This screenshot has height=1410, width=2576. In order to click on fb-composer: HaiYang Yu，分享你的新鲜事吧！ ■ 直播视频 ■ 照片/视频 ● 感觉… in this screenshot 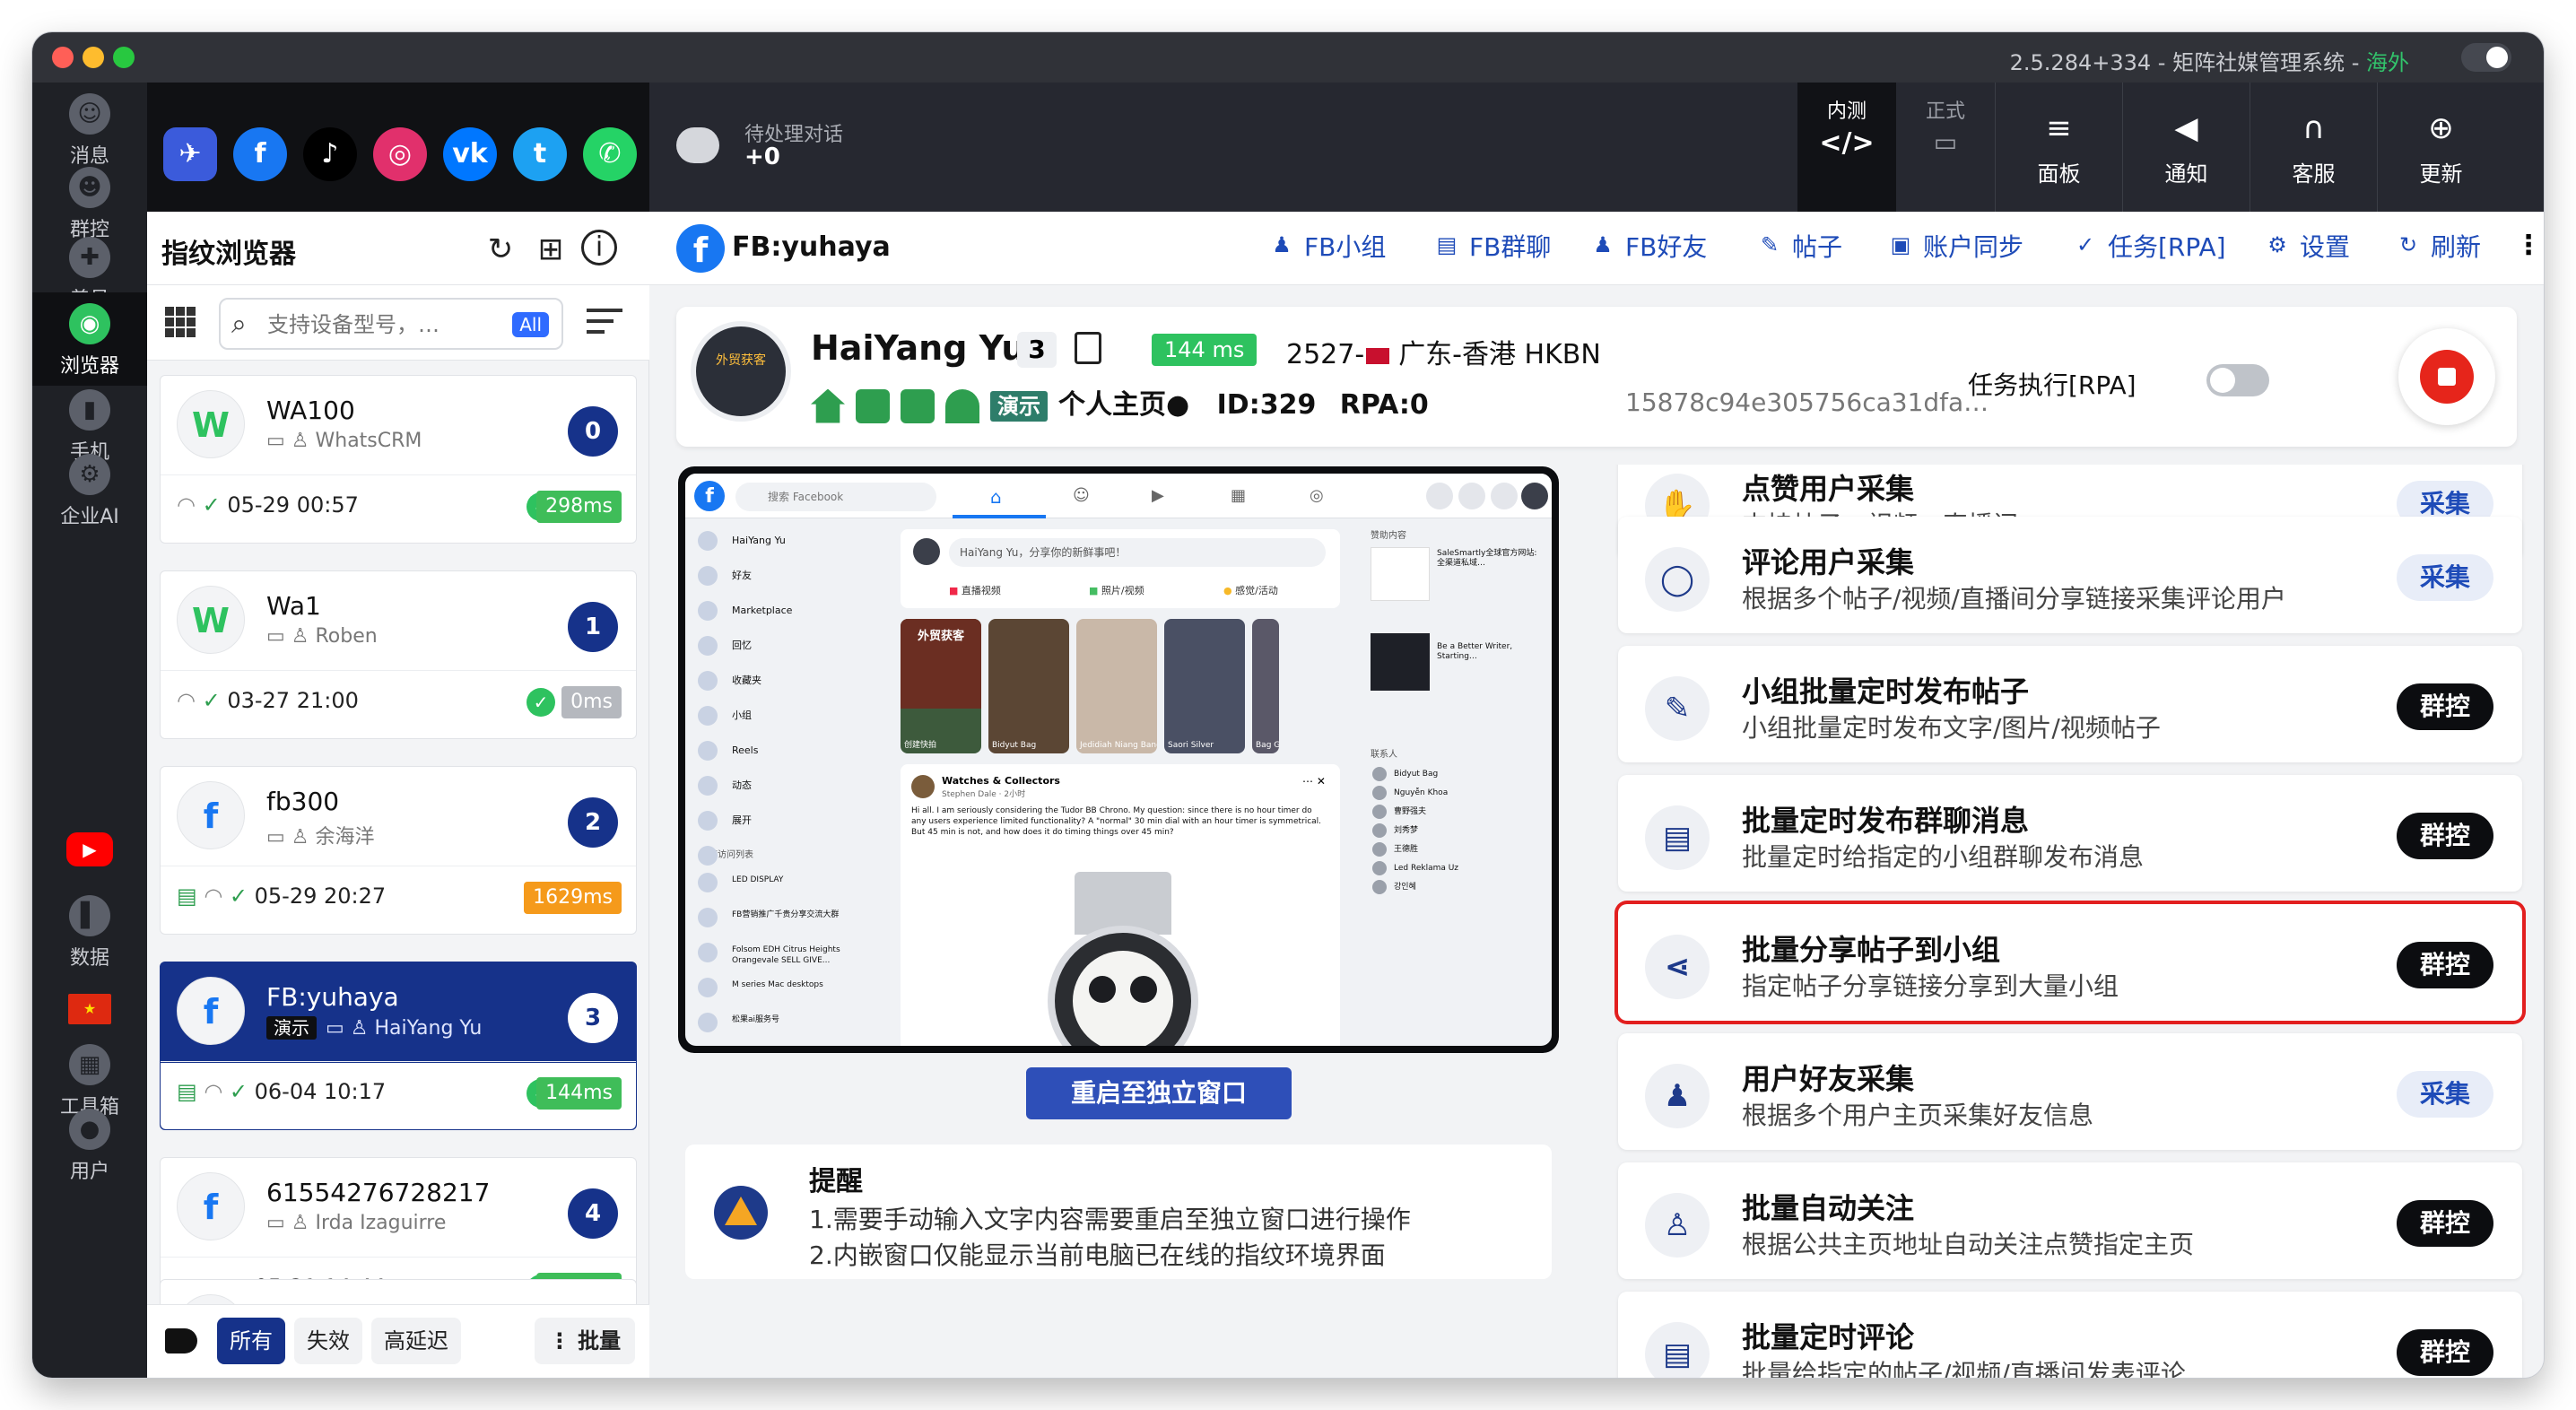, I will do `click(1120, 569)`.